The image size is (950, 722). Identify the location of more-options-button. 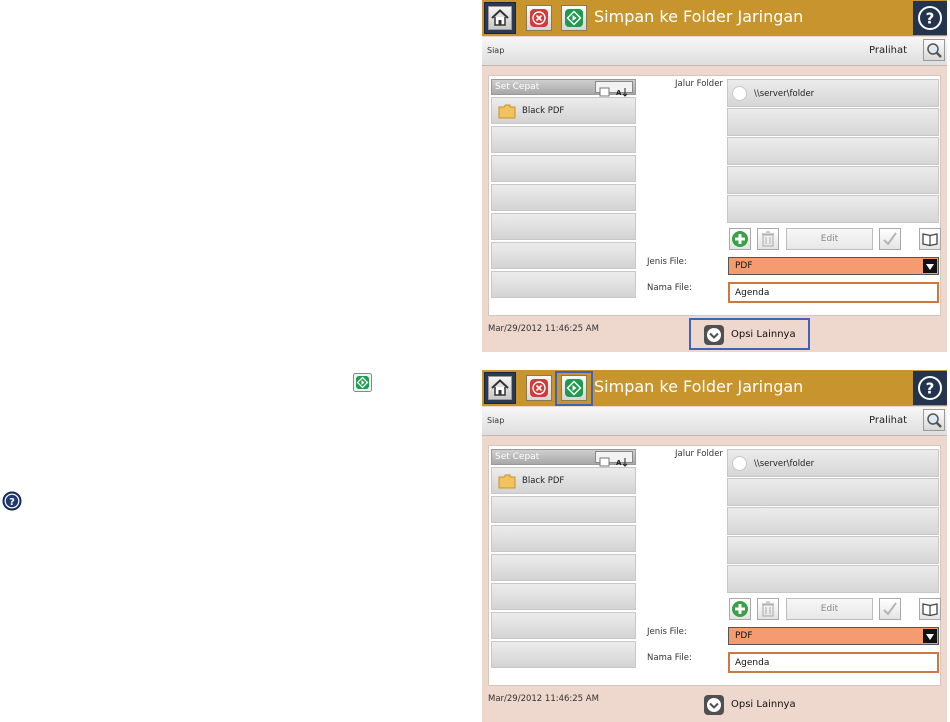
(714, 705).